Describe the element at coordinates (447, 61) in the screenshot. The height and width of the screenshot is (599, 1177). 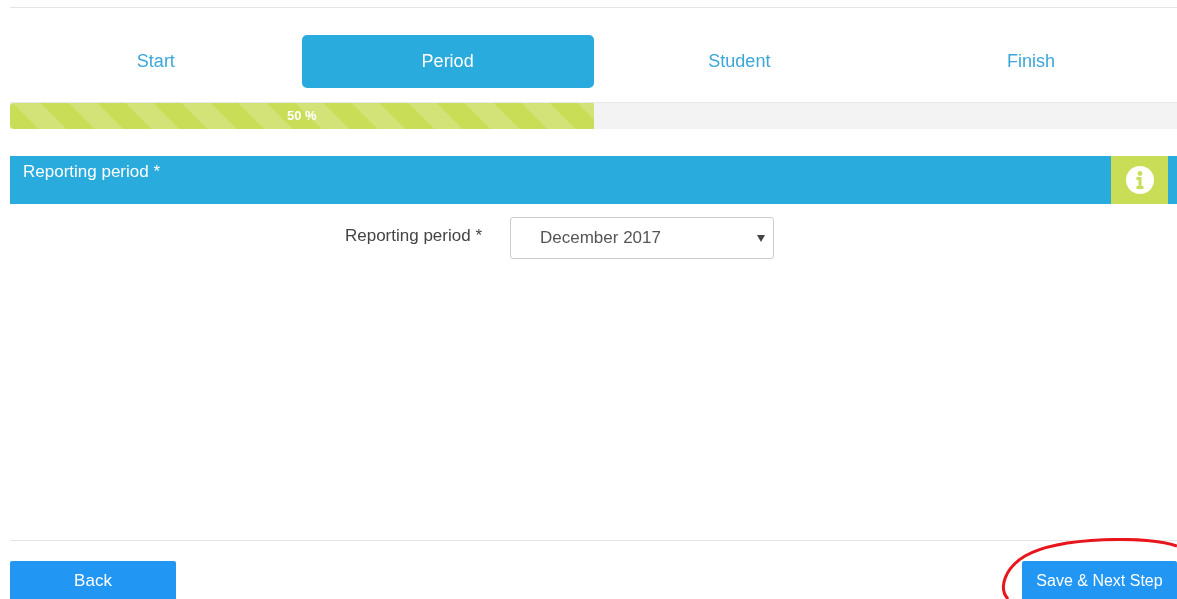
I see `step-tab: Period` at that location.